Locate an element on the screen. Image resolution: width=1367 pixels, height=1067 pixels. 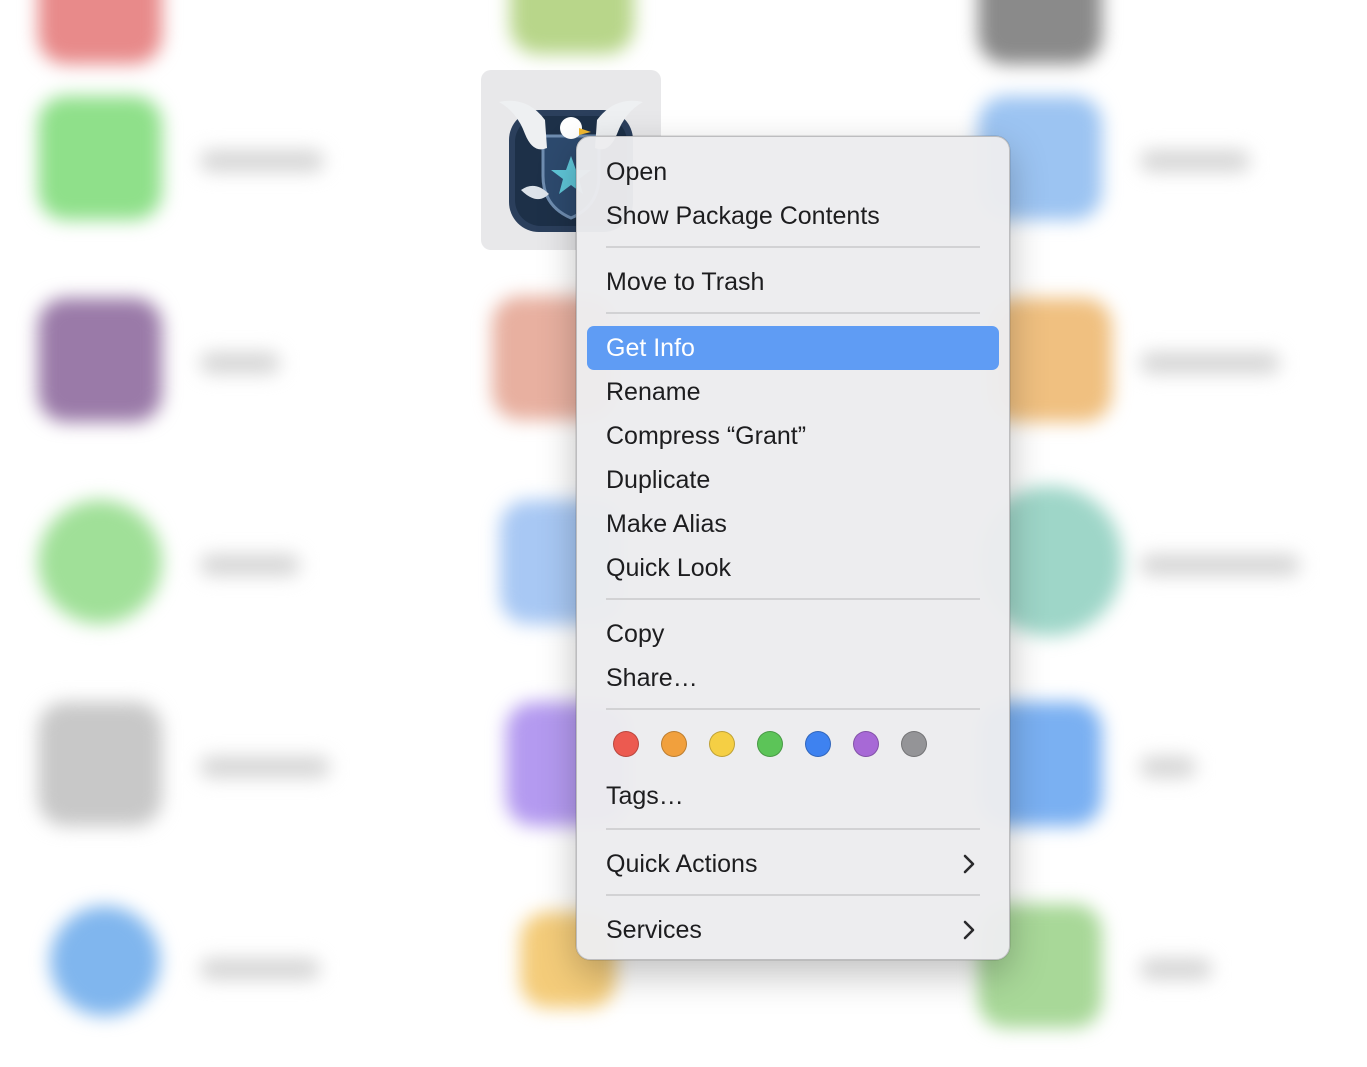
tag-color-blue is located at coordinates (818, 744).